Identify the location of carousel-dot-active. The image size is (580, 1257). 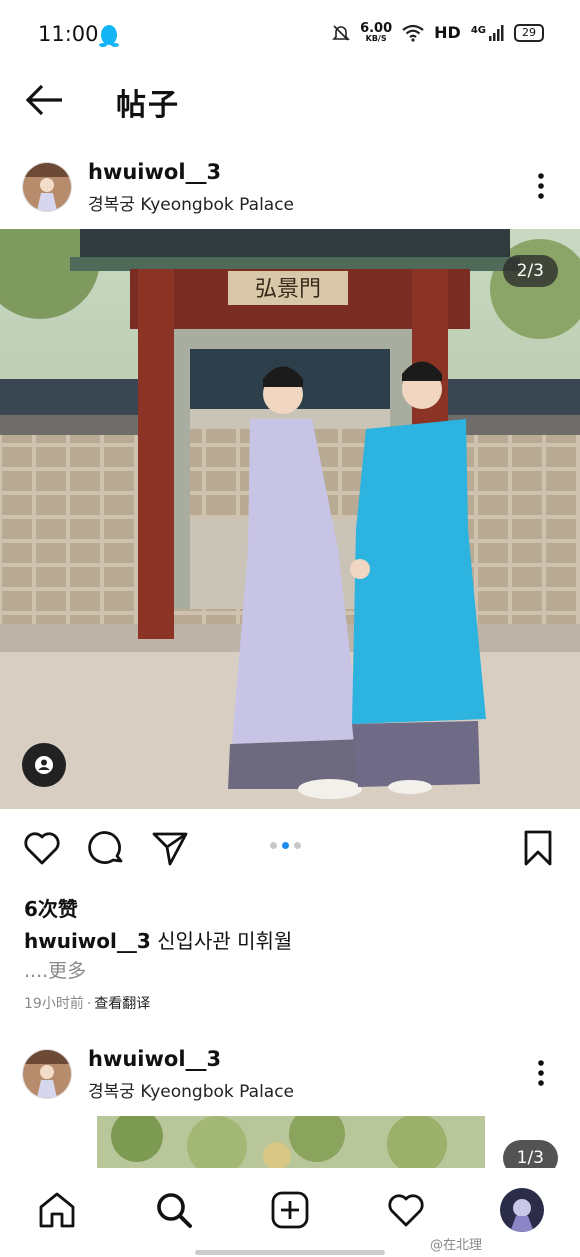
(285, 845).